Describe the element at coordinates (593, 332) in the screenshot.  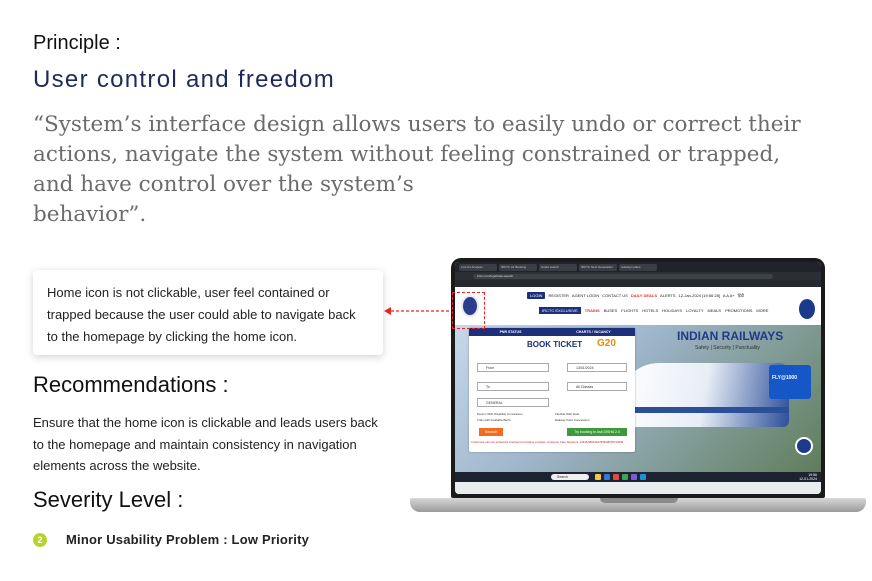
I see `tab-charts-vacancy: CHARTS / VACANCY` at that location.